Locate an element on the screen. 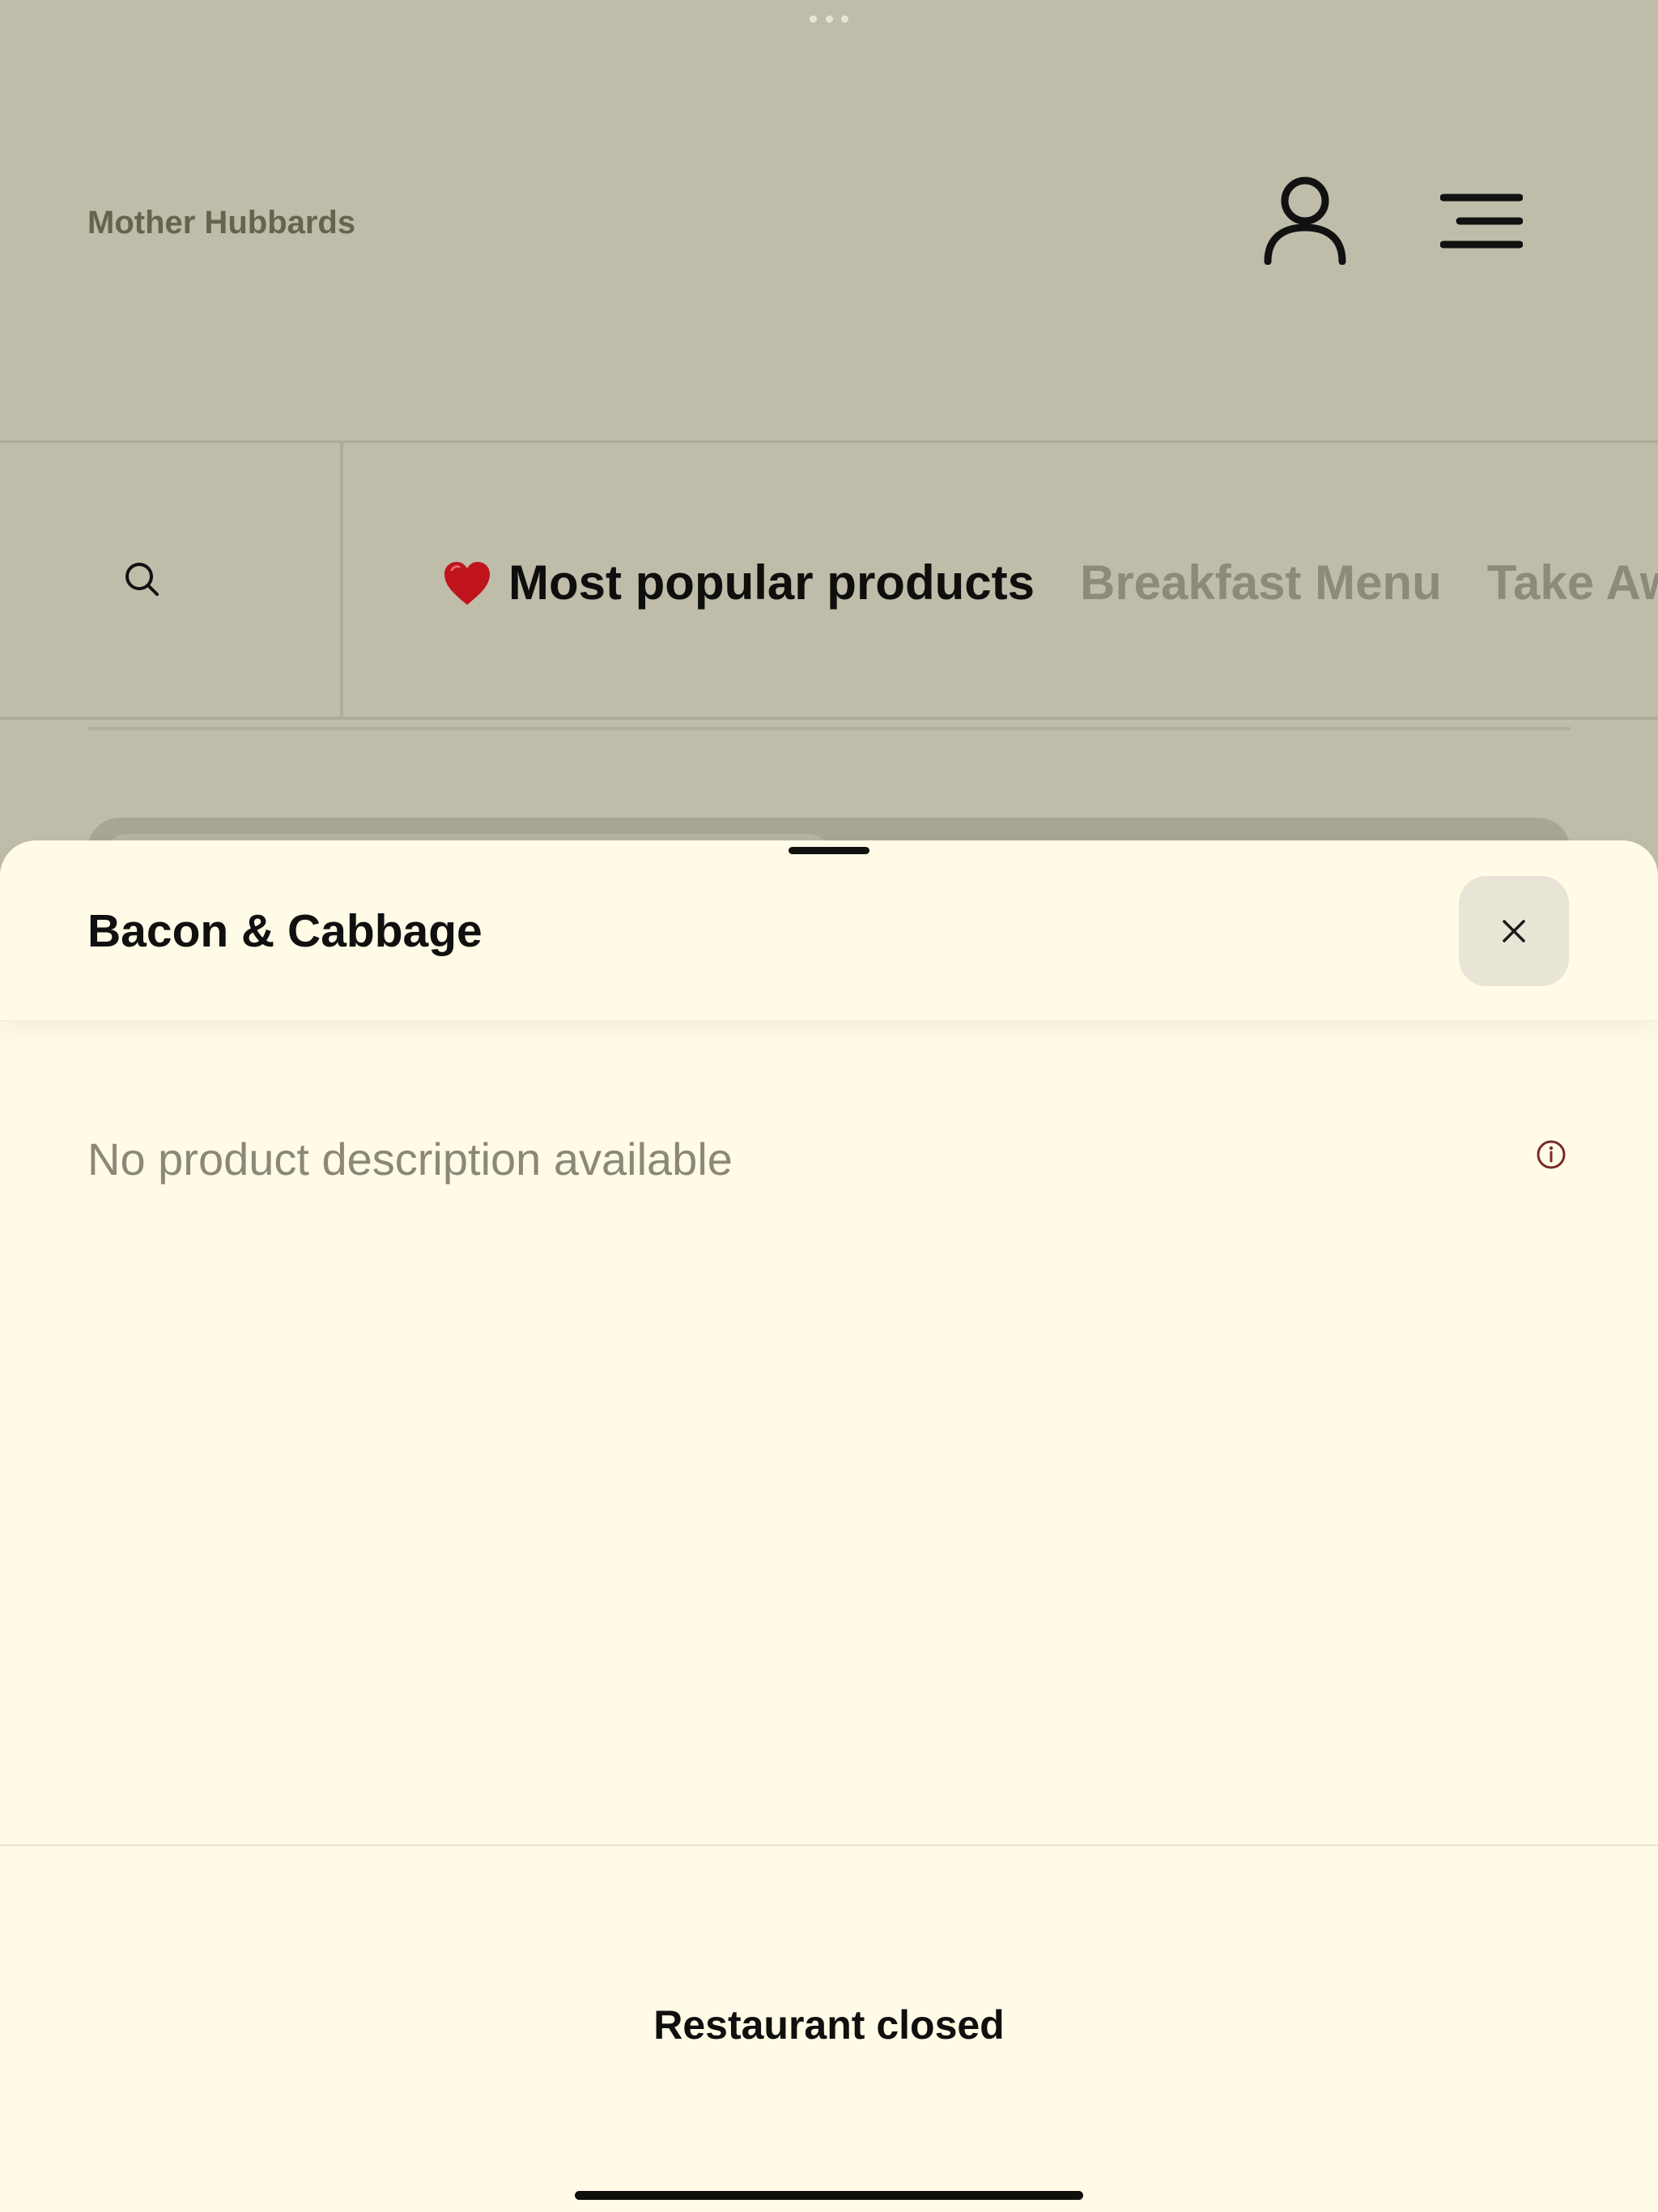 This screenshot has width=1658, height=2212. close-button is located at coordinates (1514, 931).